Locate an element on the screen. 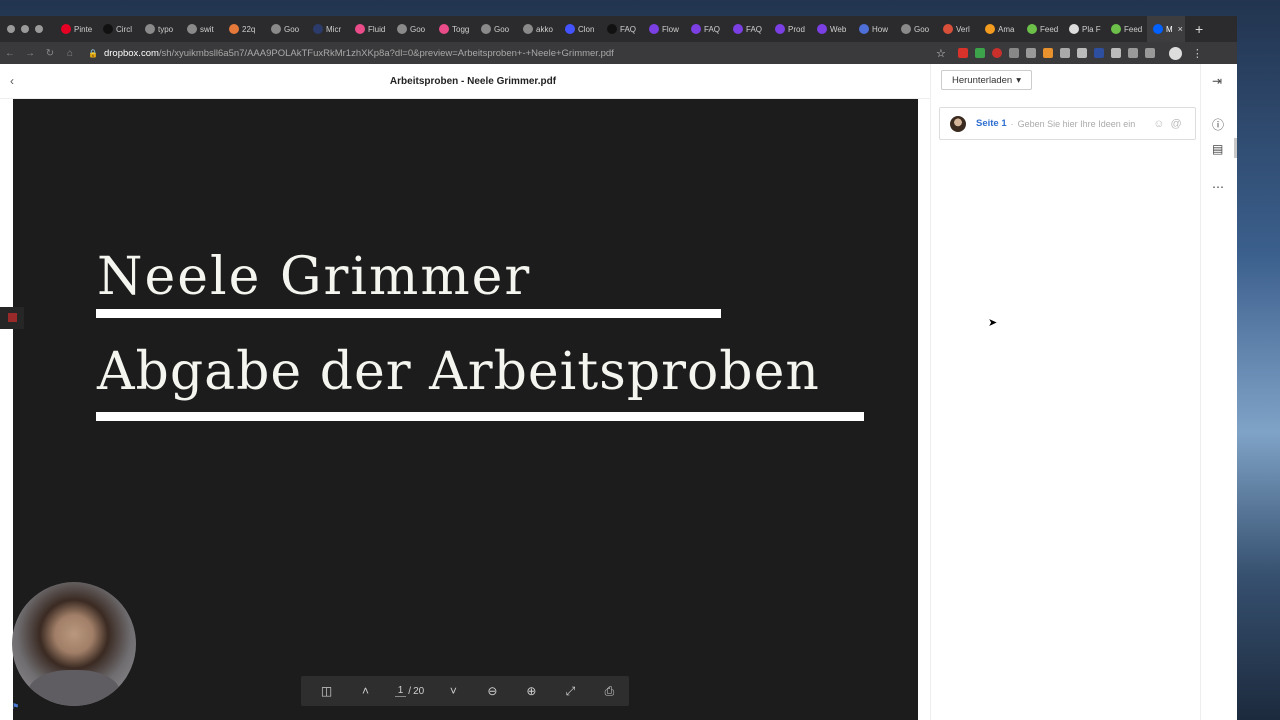  zoom-out-icon: ⊖ is located at coordinates (492, 691).